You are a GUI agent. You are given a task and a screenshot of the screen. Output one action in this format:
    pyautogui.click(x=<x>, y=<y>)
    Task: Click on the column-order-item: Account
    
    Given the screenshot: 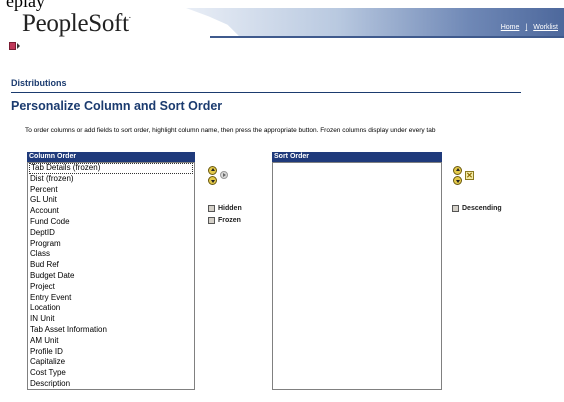 What is the action you would take?
    pyautogui.click(x=111, y=211)
    